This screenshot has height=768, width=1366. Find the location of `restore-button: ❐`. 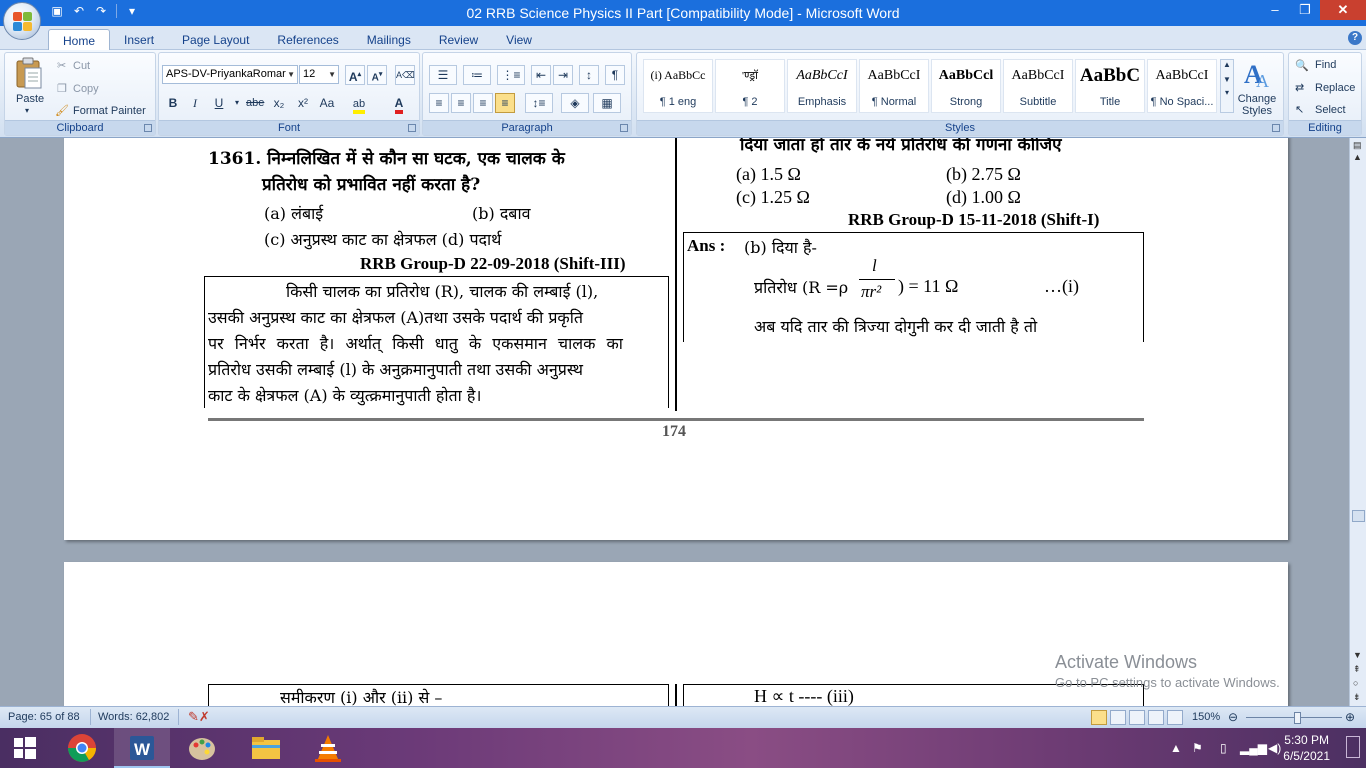

restore-button: ❐ is located at coordinates (1305, 10).